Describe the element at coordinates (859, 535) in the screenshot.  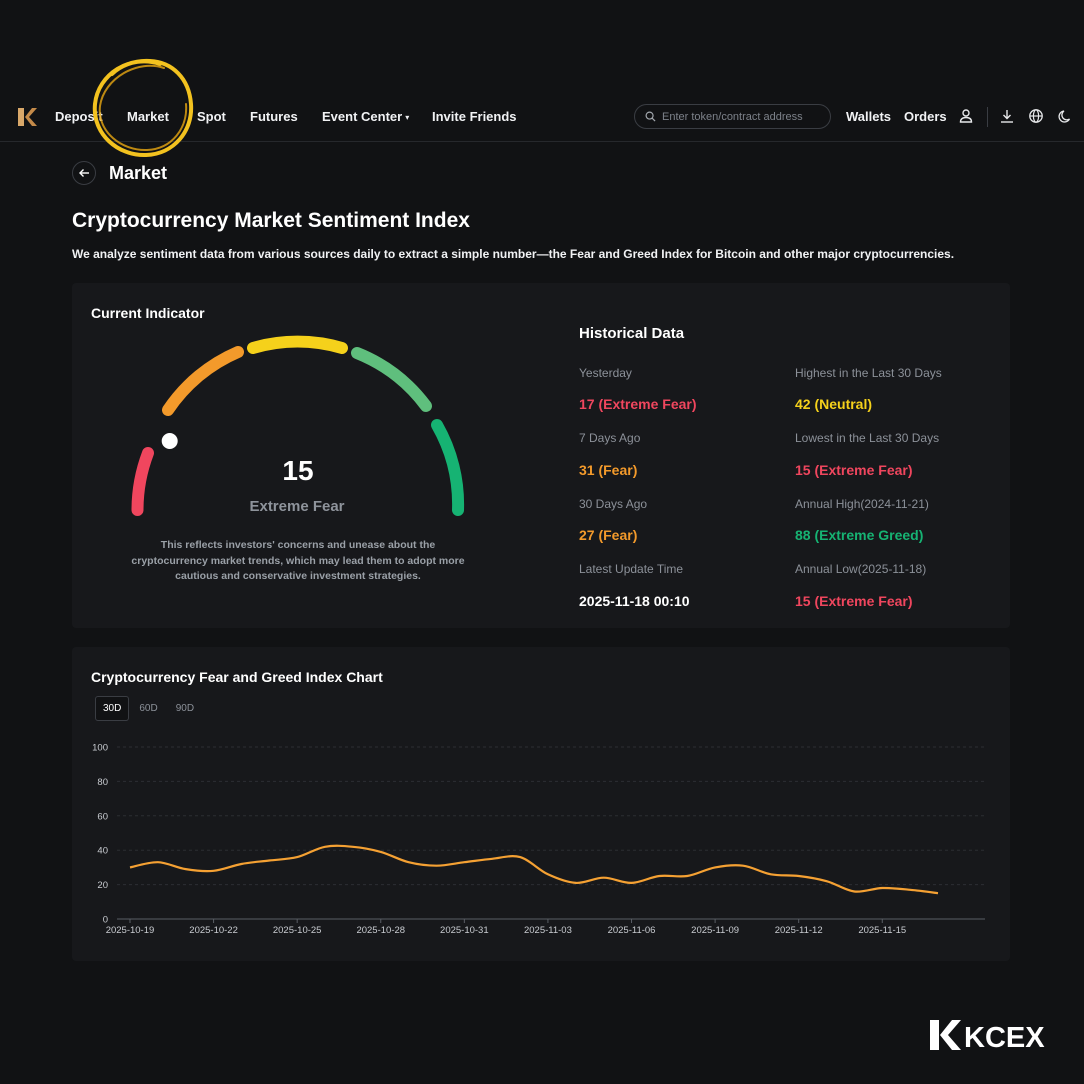
I see `hist-value-annual-high: 88 (Extreme Greed)` at that location.